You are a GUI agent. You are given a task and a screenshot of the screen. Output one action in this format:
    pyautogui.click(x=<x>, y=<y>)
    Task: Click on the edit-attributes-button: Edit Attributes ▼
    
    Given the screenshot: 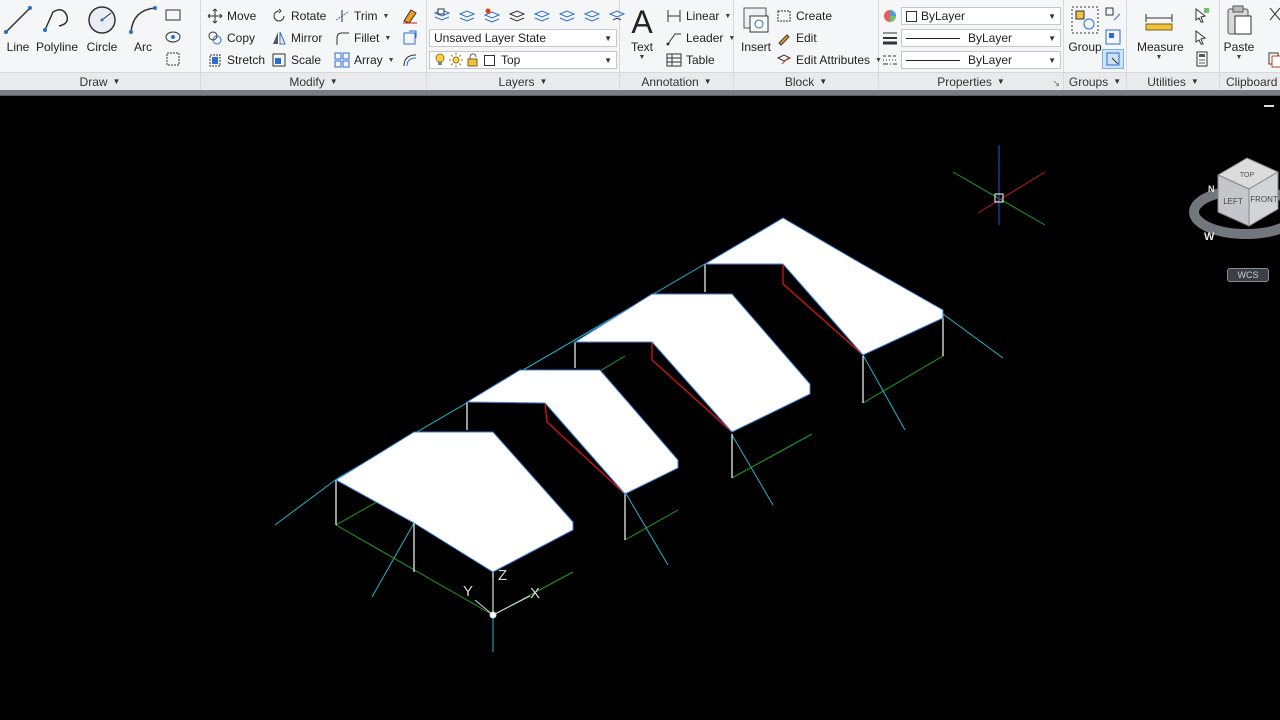 What is the action you would take?
    pyautogui.click(x=829, y=60)
    